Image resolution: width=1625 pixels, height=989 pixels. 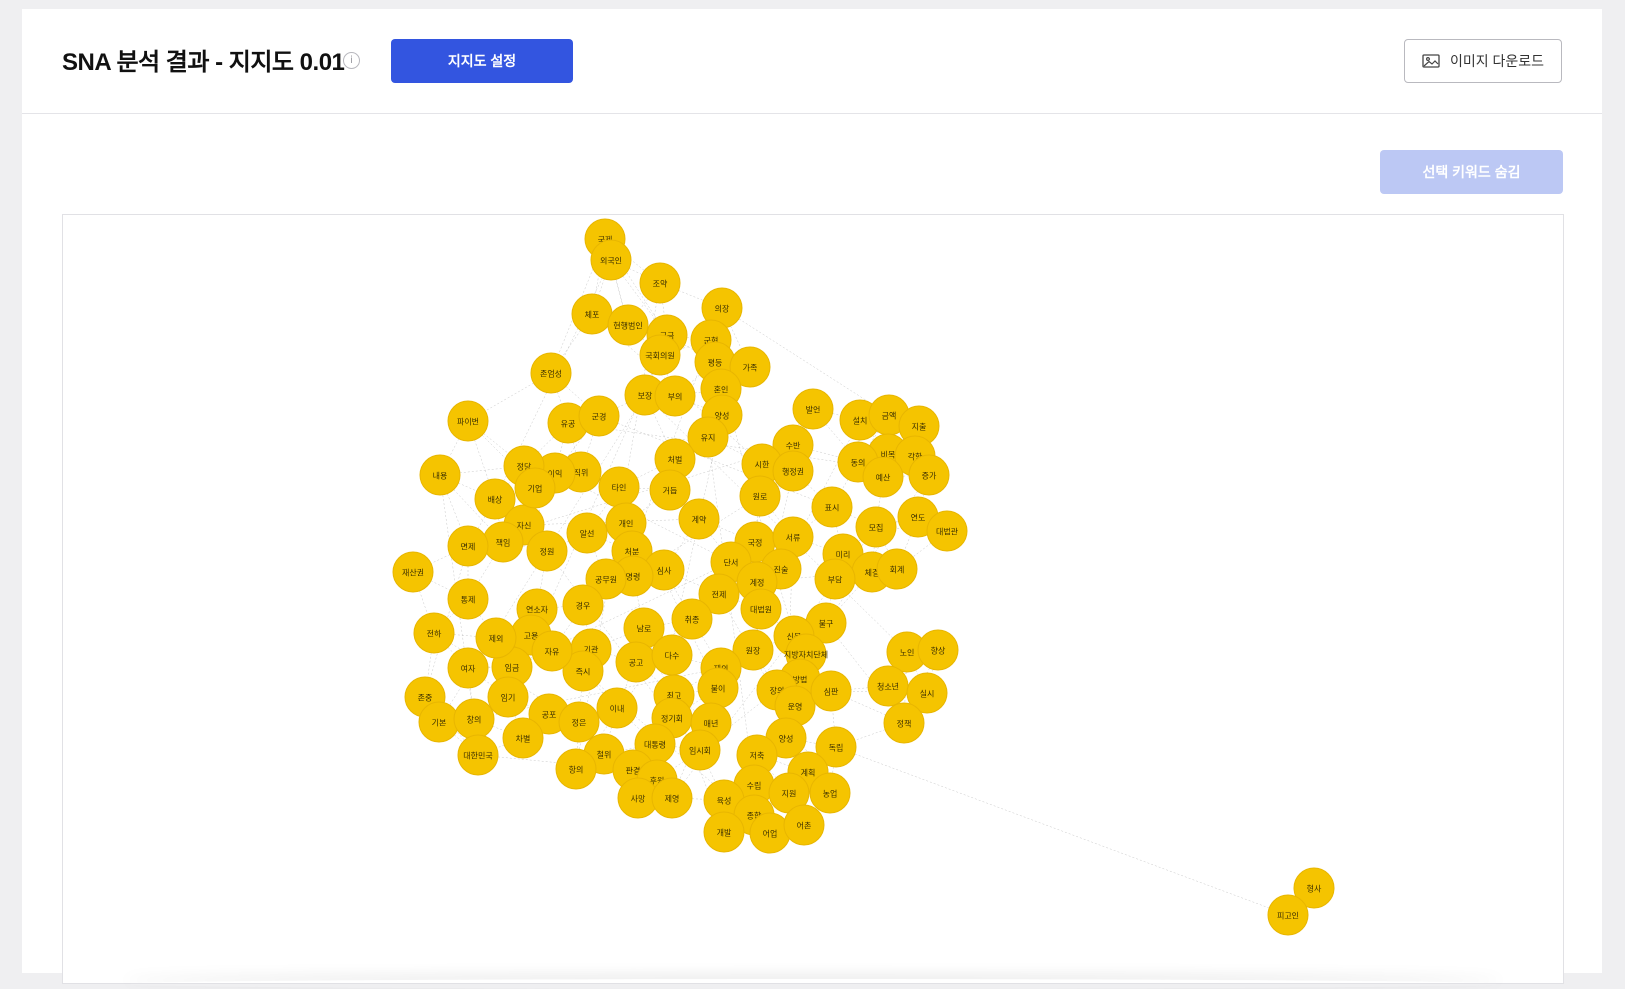 What do you see at coordinates (413, 572) in the screenshot?
I see `network-node: 재산권` at bounding box center [413, 572].